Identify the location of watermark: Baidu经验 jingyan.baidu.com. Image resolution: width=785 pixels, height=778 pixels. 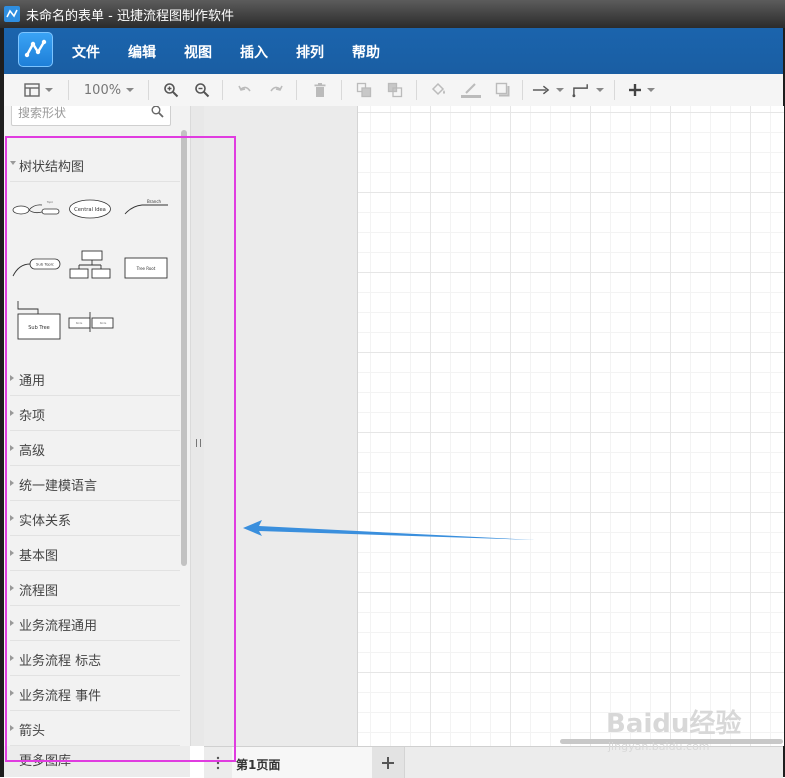
(692, 738).